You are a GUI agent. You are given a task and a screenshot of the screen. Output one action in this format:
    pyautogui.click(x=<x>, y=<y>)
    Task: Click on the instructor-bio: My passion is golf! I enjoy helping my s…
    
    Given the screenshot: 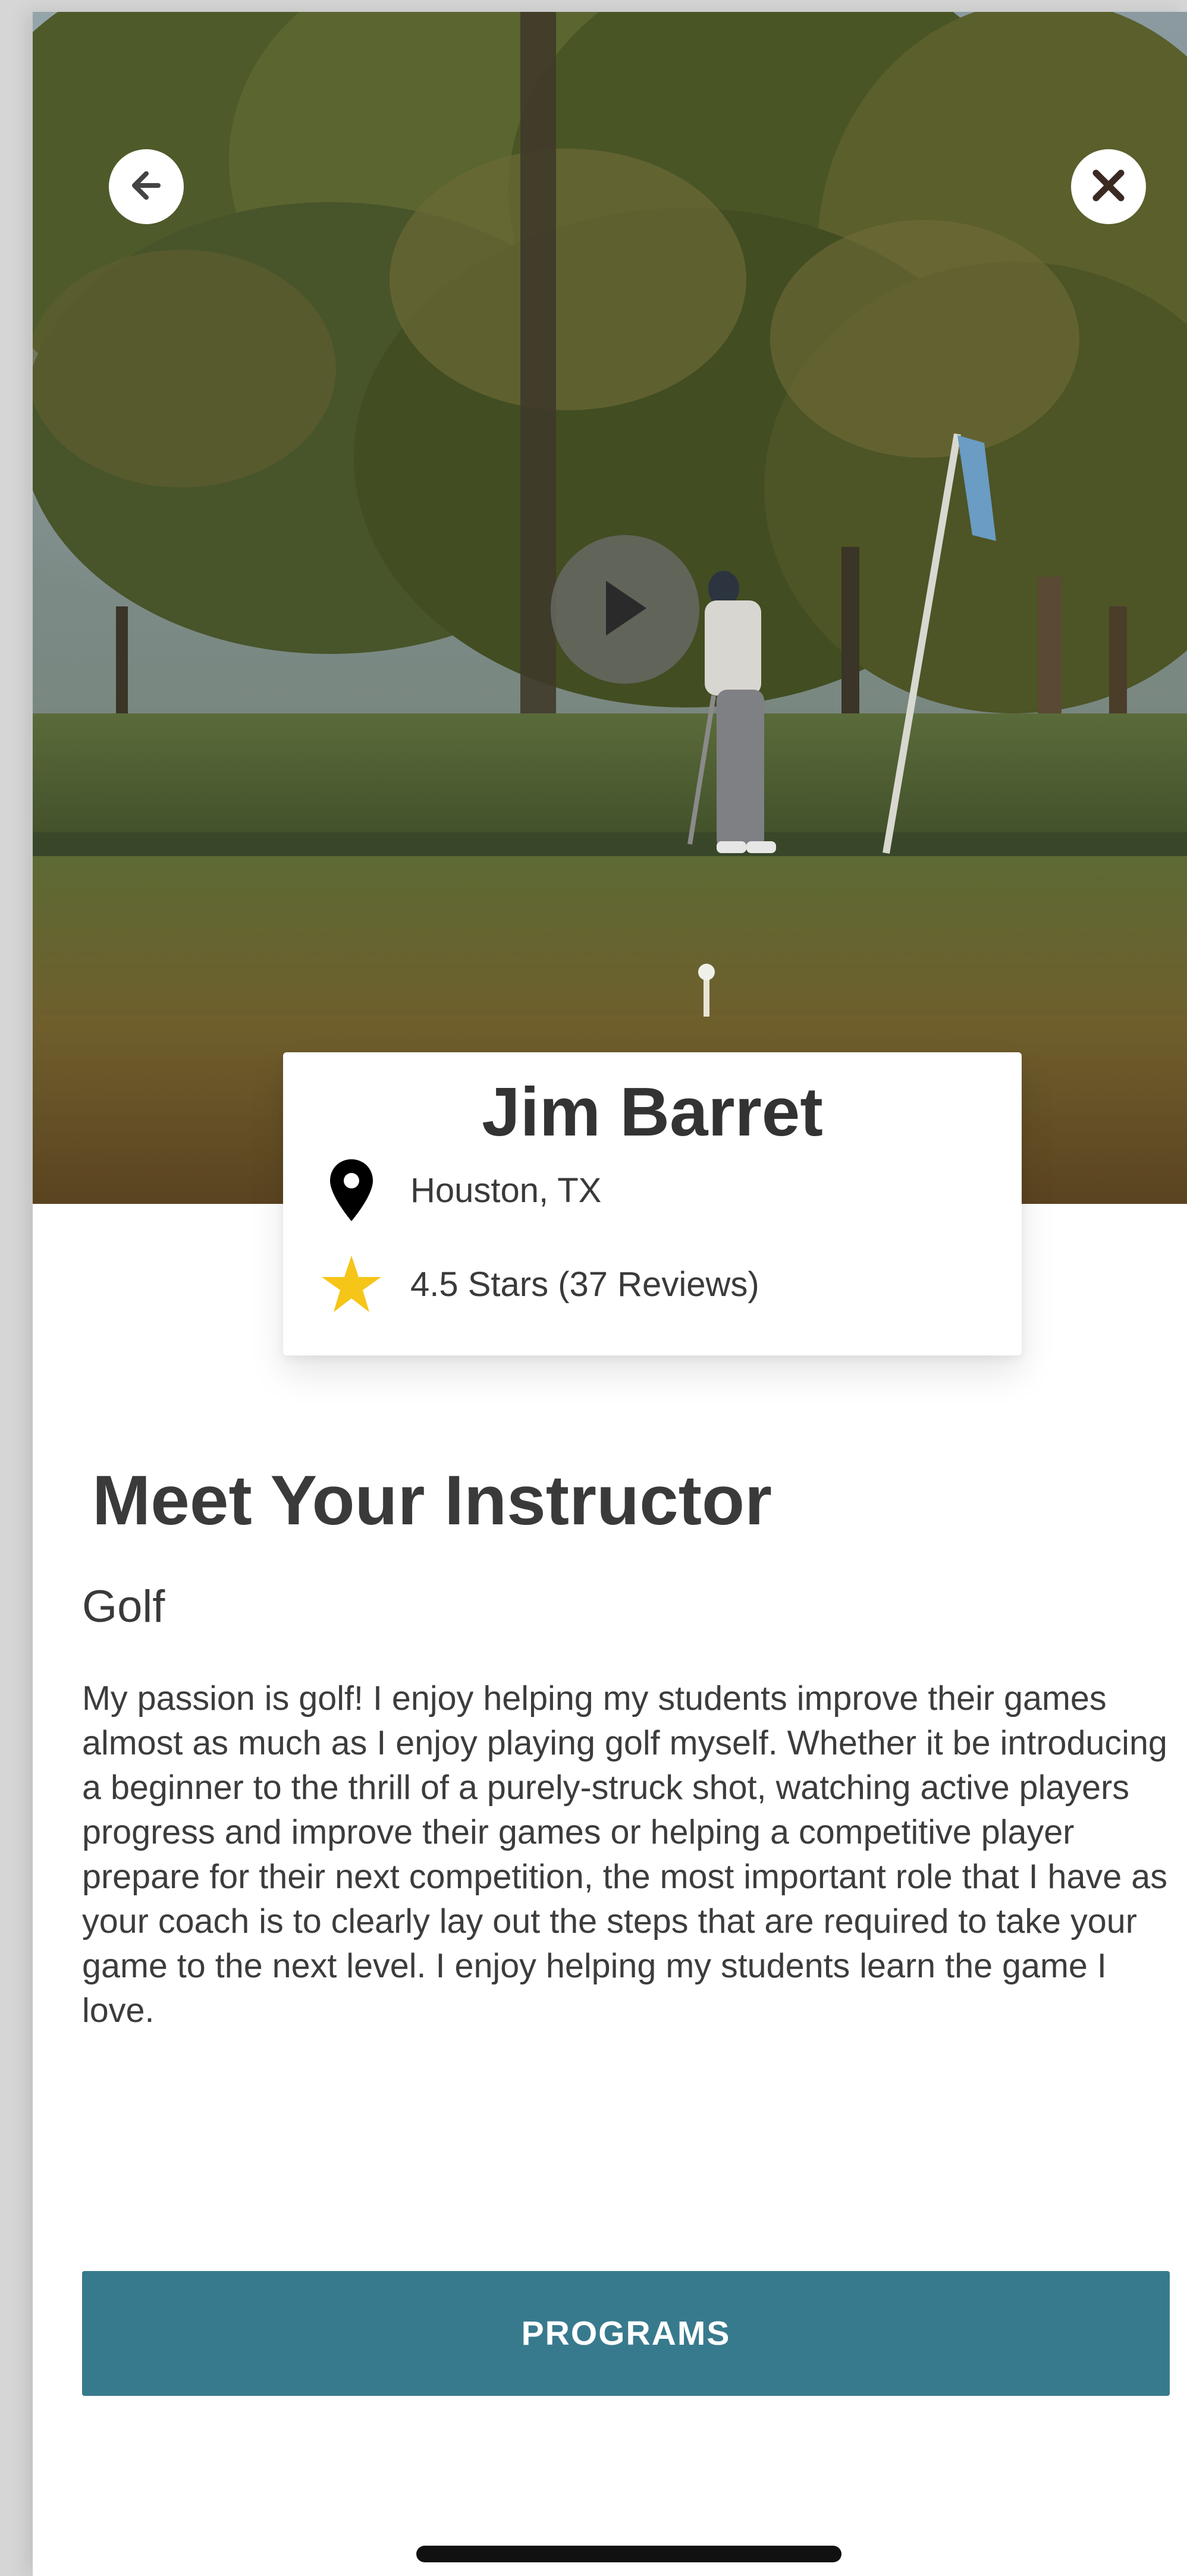 What is the action you would take?
    pyautogui.click(x=624, y=1854)
    